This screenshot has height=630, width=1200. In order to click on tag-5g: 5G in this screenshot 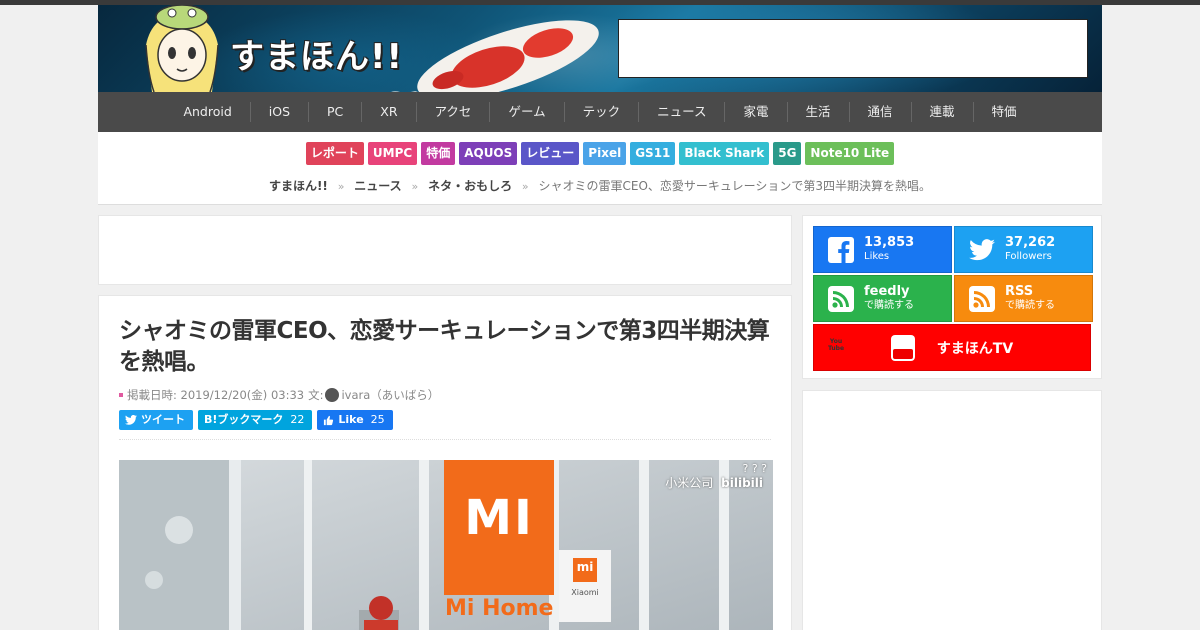, I will do `click(787, 153)`.